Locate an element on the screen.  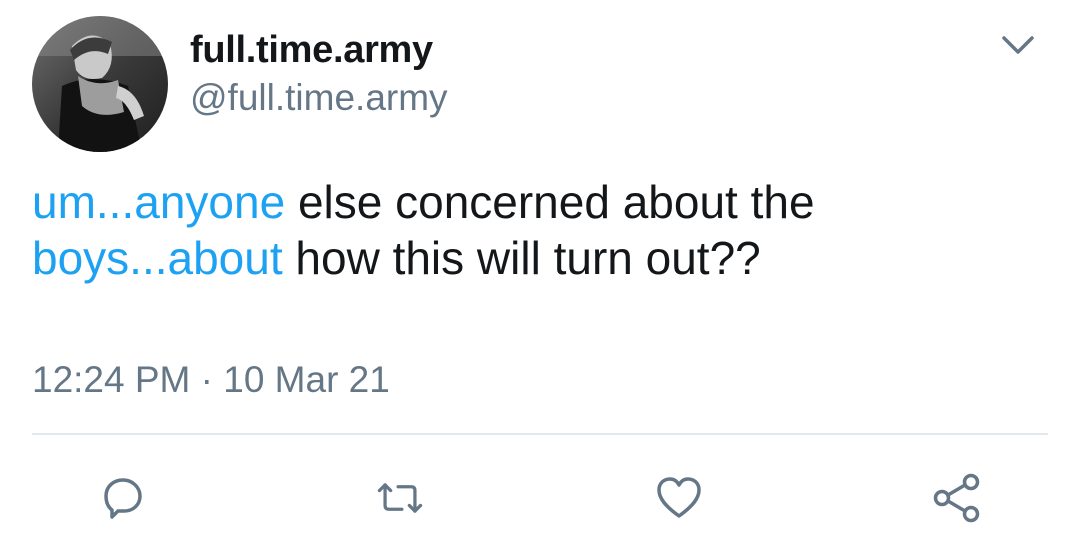
tweet-line: um...anyone else concerned about the is located at coordinates (532, 202).